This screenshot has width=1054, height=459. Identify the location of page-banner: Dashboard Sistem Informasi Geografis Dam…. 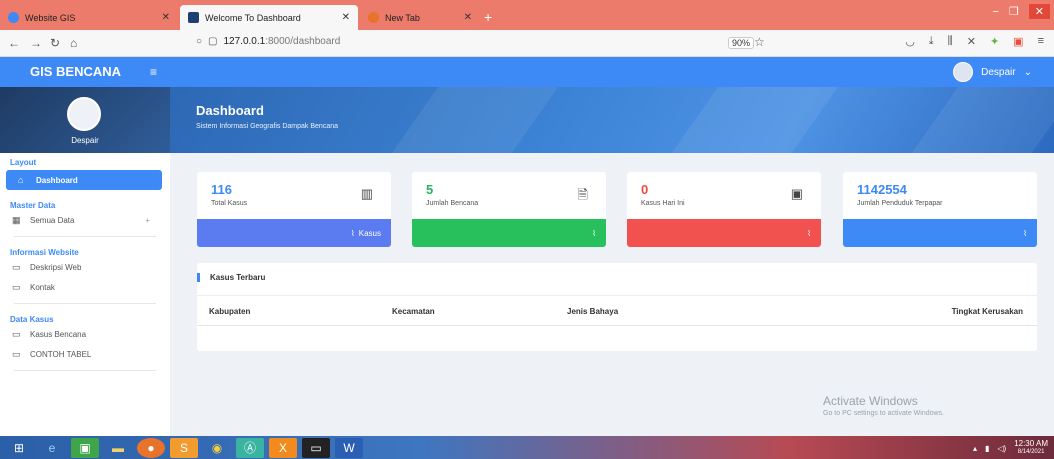
(612, 120).